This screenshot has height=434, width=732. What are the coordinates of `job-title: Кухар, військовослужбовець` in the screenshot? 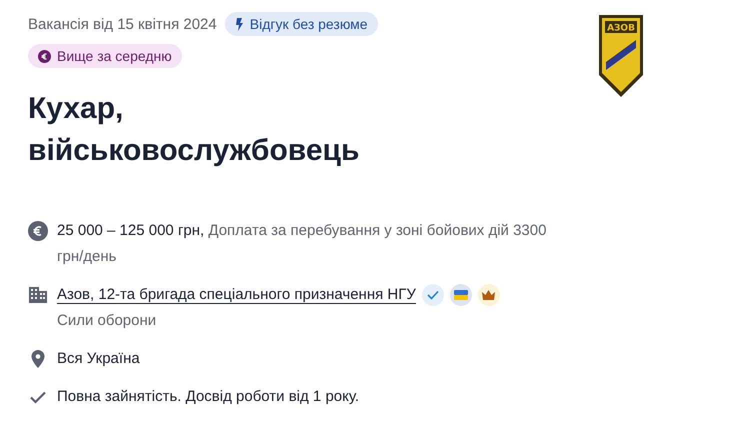 It's located at (194, 130).